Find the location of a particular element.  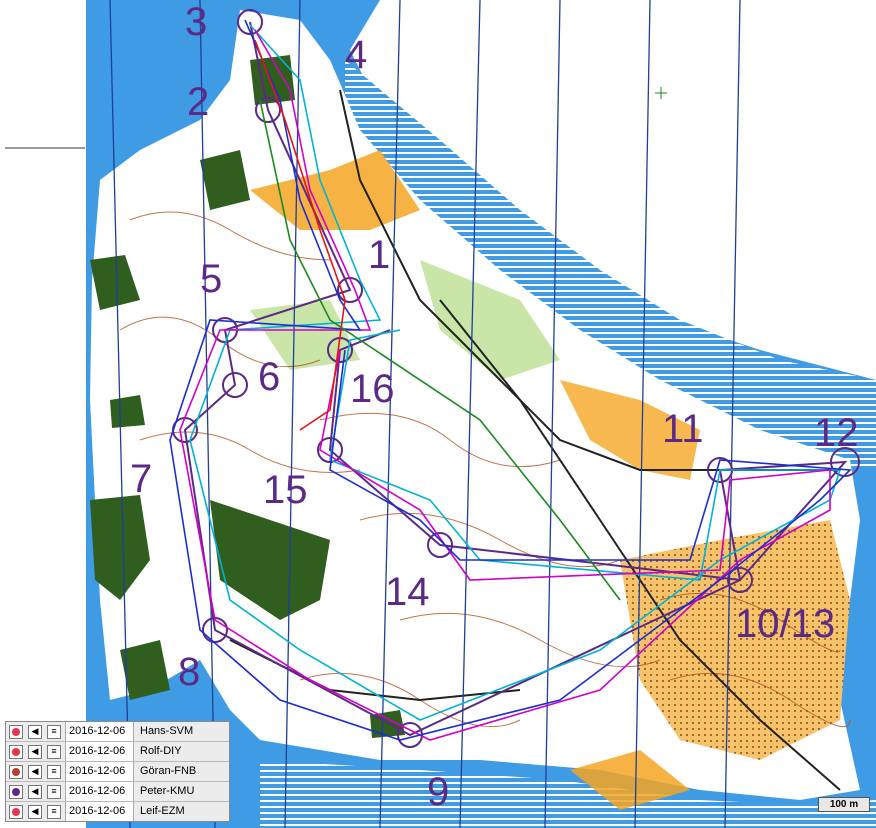

scale-bar: 100 m is located at coordinates (844, 804).